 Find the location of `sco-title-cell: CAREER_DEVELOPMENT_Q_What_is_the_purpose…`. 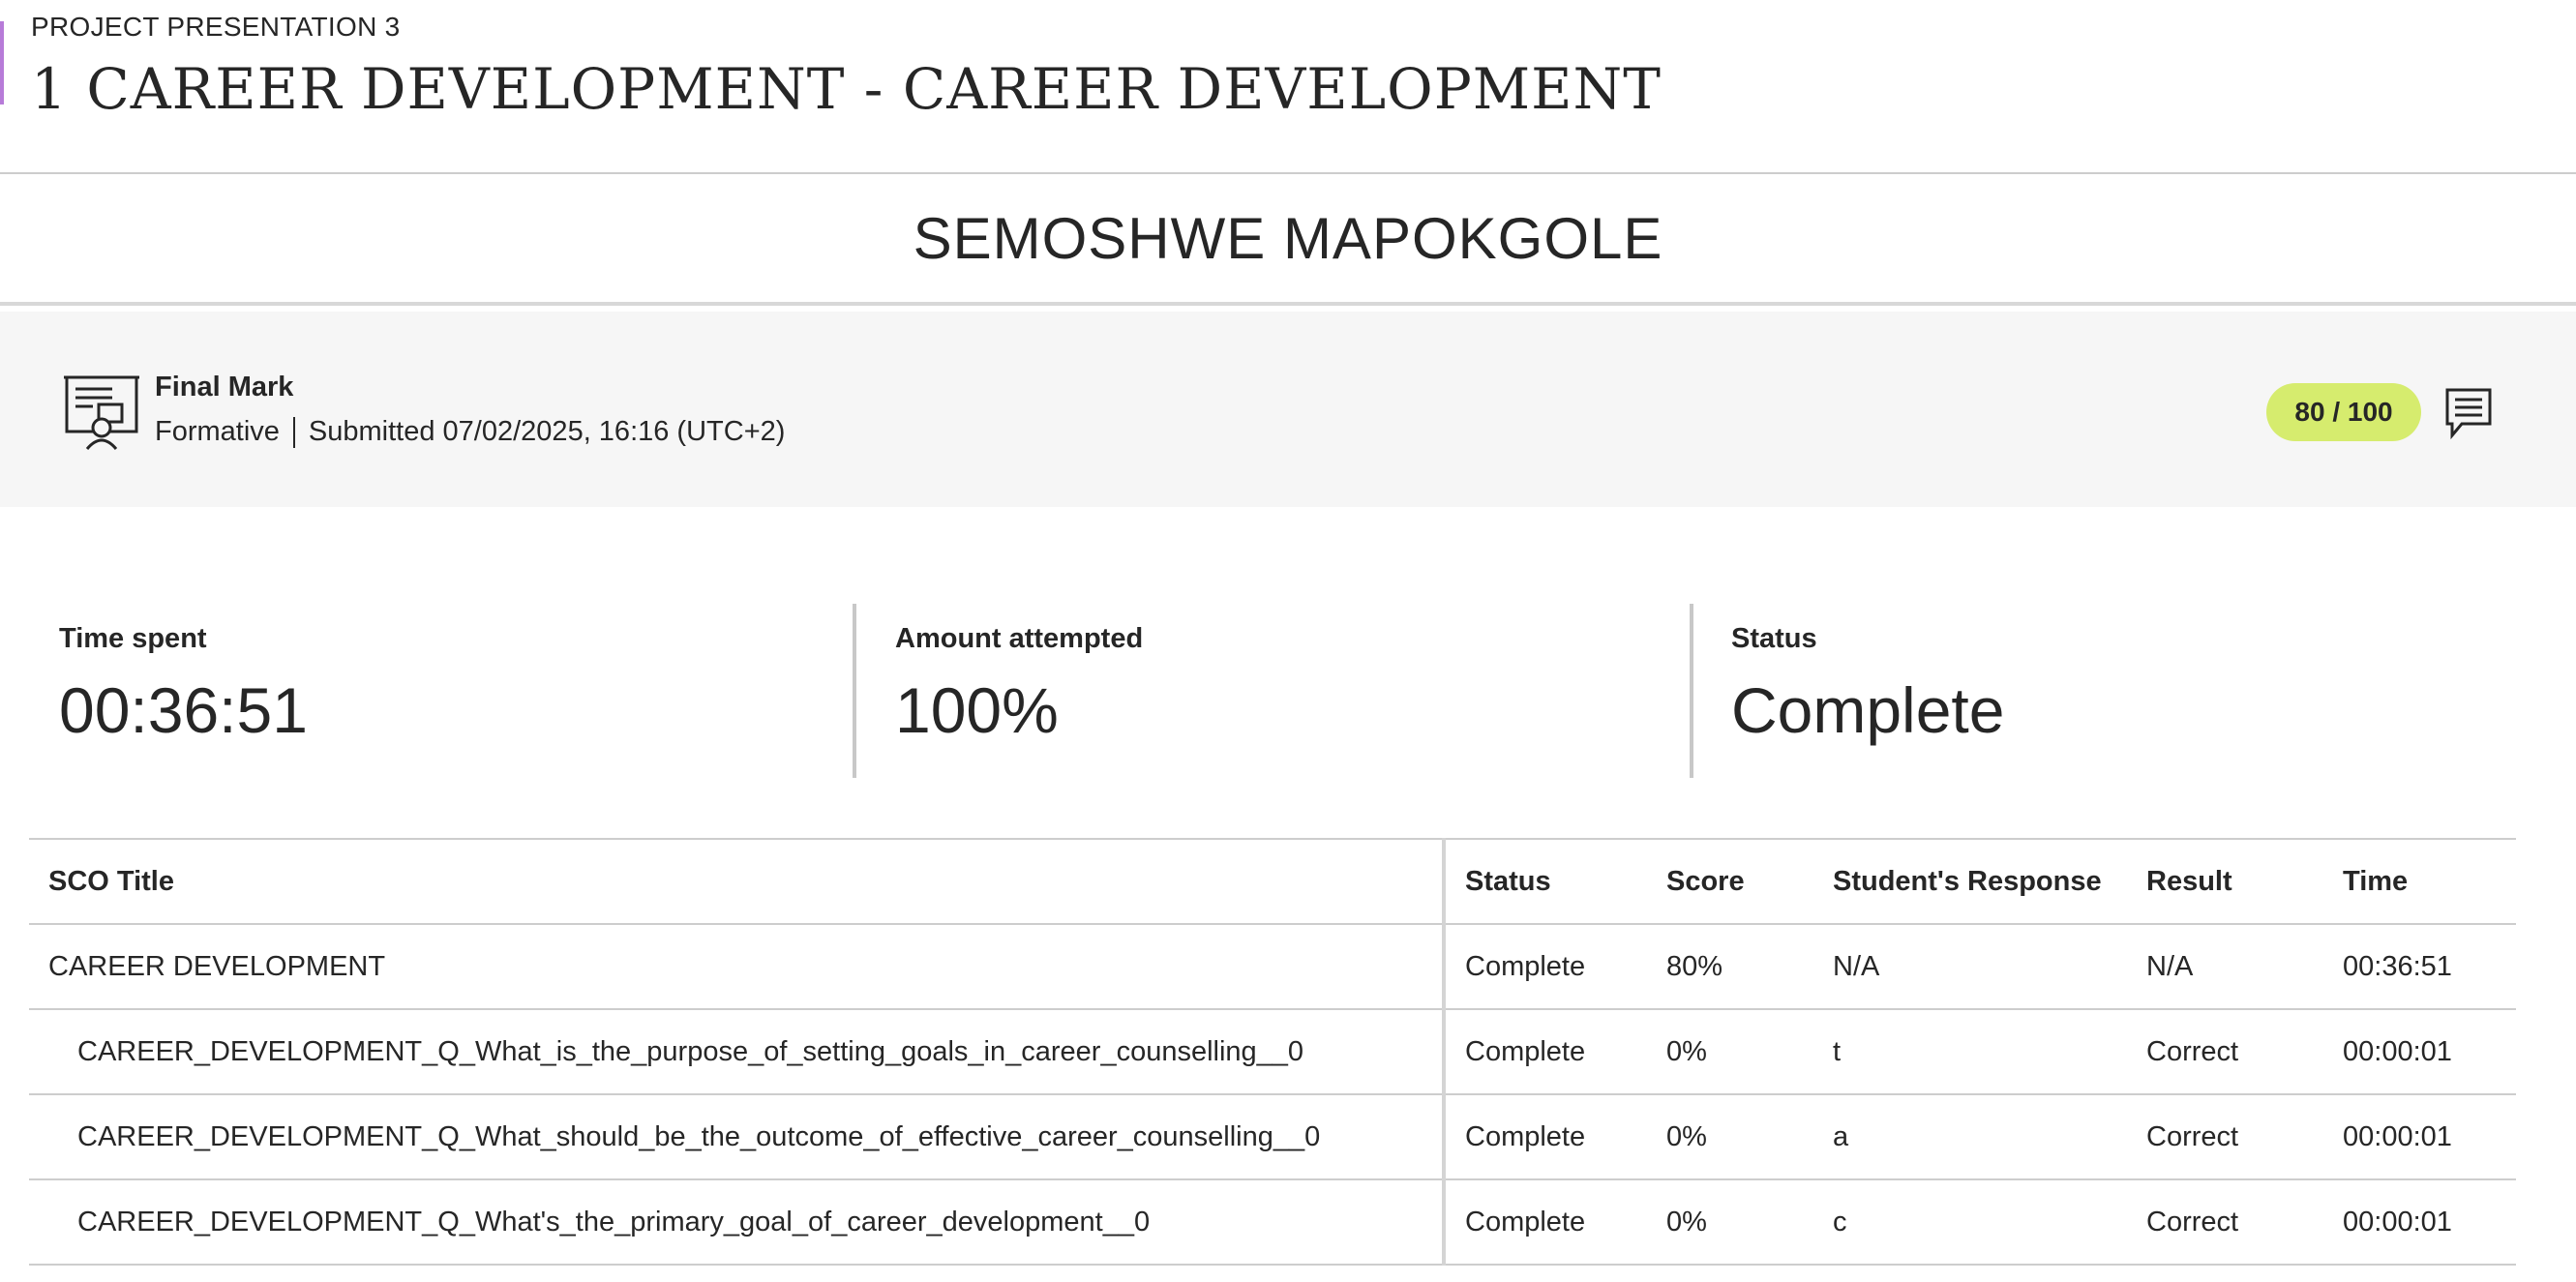

sco-title-cell: CAREER_DEVELOPMENT_Q_What_is_the_purpose… is located at coordinates (737, 1051).